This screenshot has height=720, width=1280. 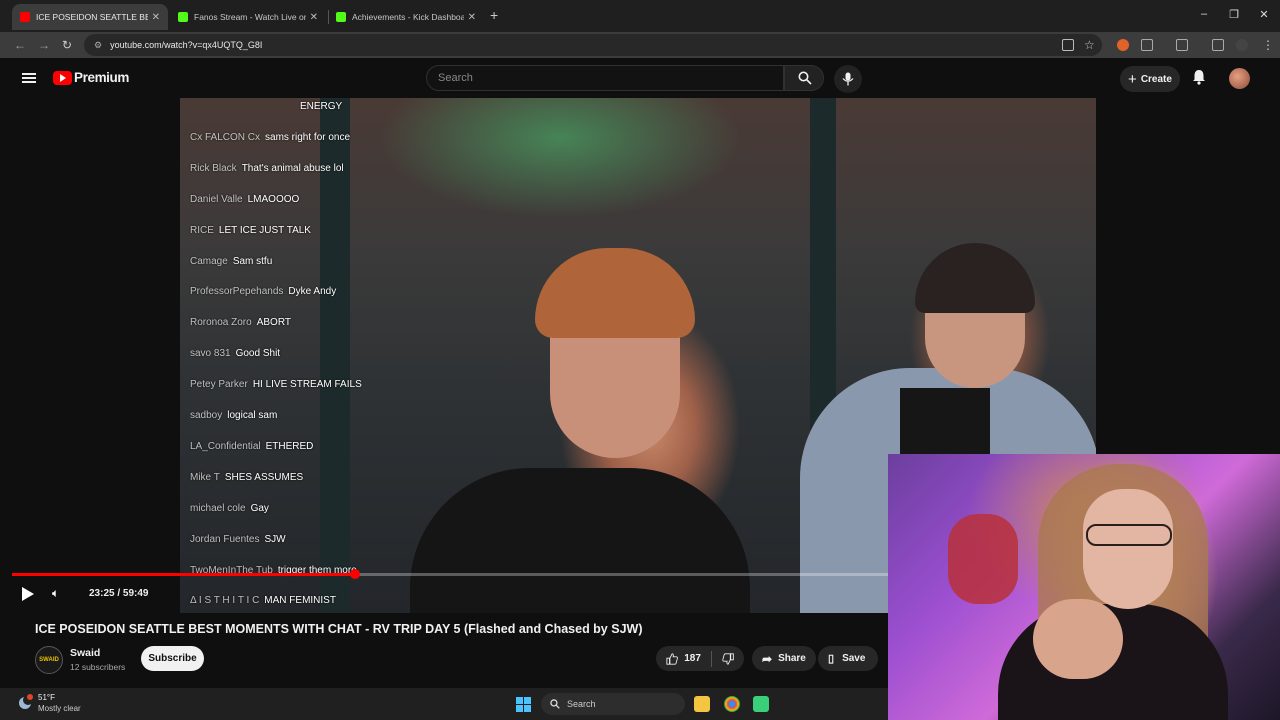 What do you see at coordinates (615, 293) in the screenshot?
I see `video-person-center-hair` at bounding box center [615, 293].